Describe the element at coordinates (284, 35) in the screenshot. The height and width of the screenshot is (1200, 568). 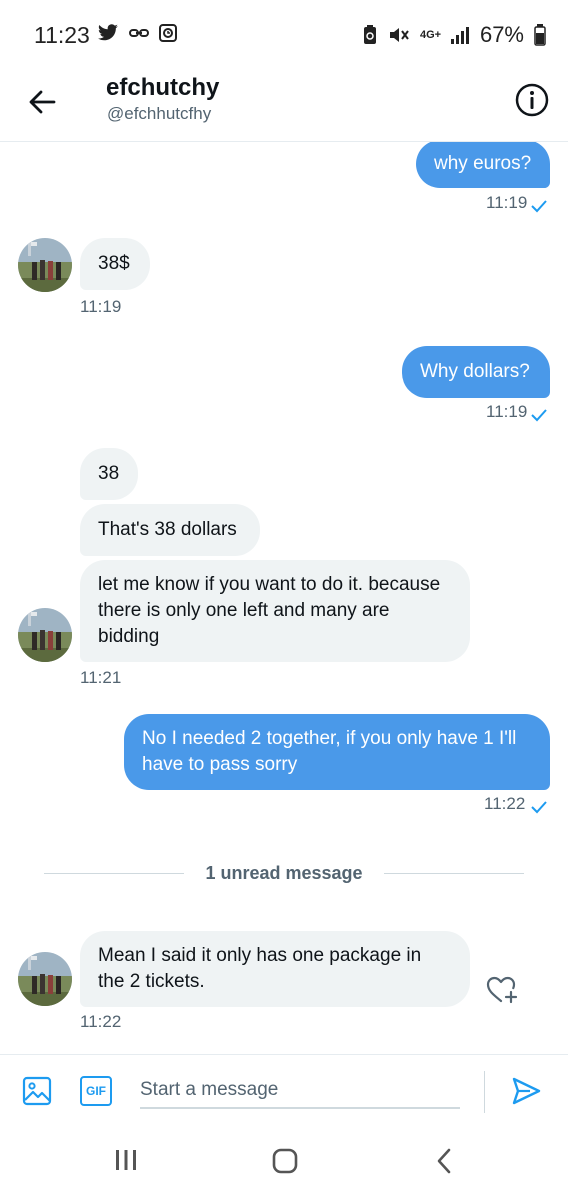
I see `status-bar: 11:23 4G+ 67%` at that location.